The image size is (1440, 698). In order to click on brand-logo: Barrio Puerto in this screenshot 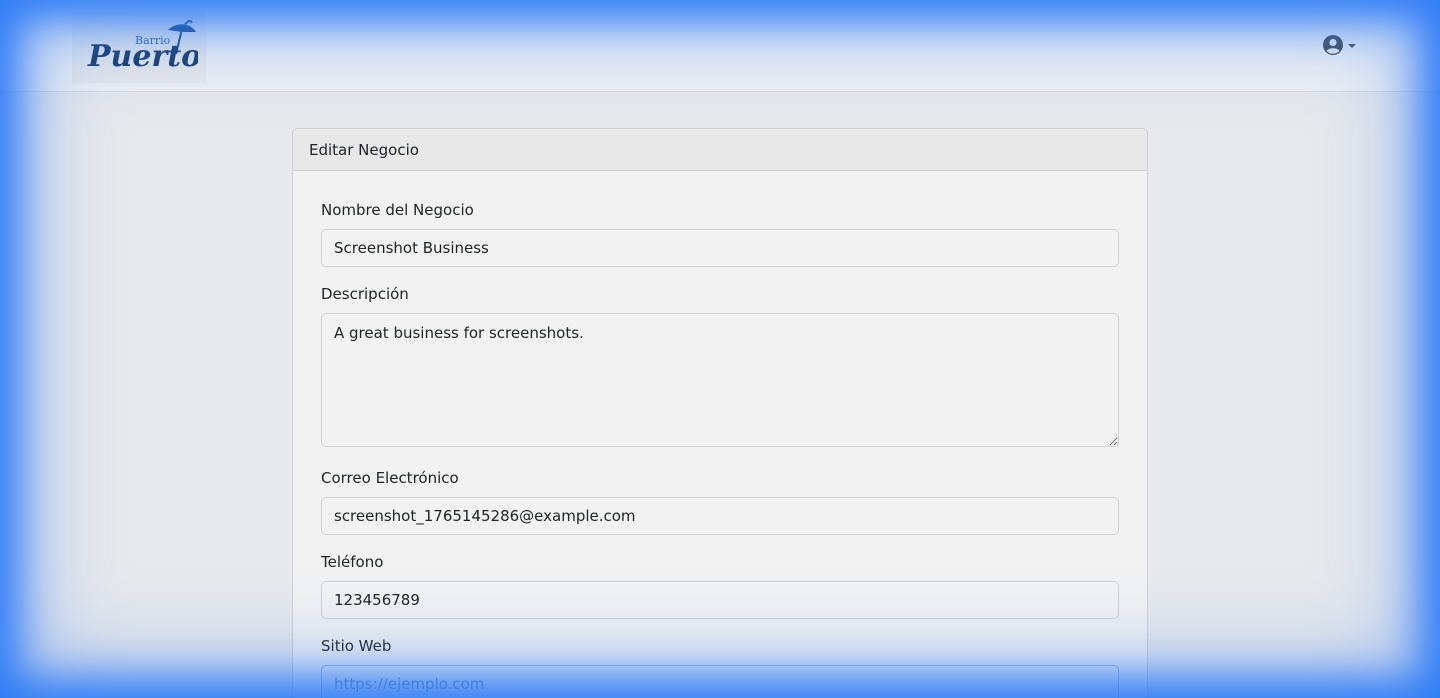, I will do `click(142, 46)`.